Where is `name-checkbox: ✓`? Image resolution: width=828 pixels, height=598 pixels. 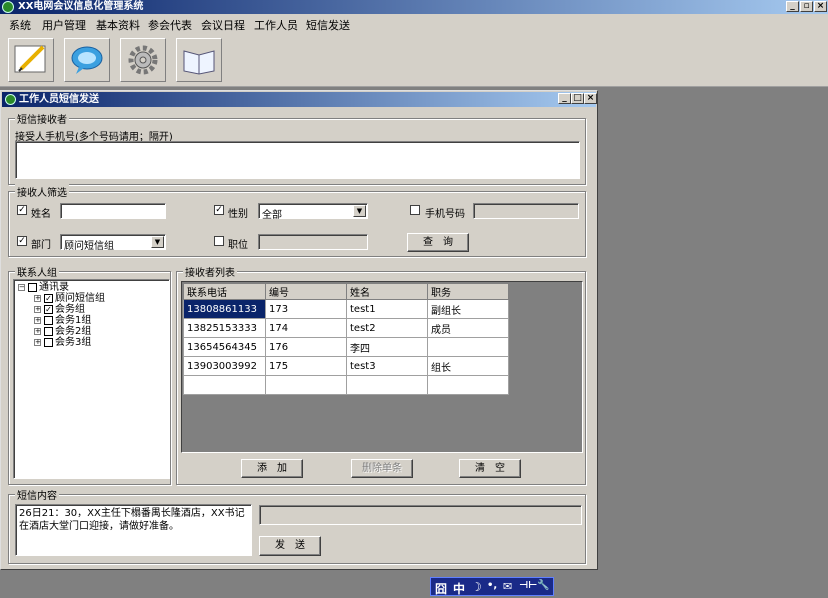 name-checkbox: ✓ is located at coordinates (22, 210).